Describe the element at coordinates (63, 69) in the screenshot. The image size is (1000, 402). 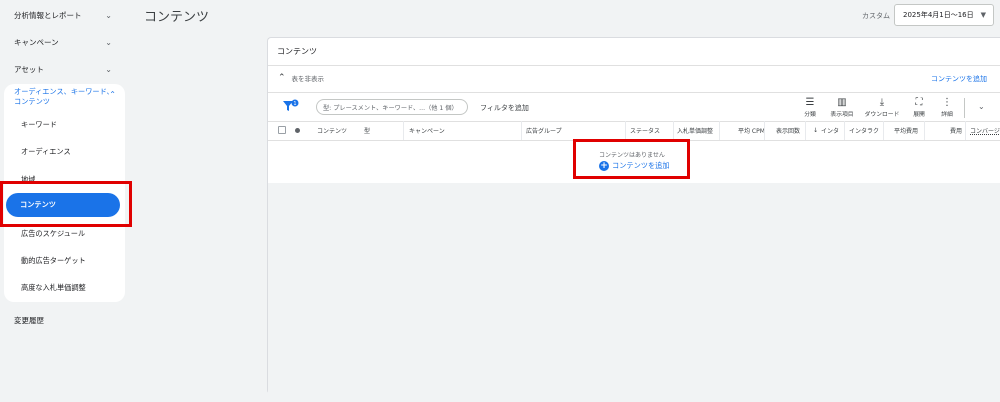
I see `nav-assets: アセット ⌄` at that location.